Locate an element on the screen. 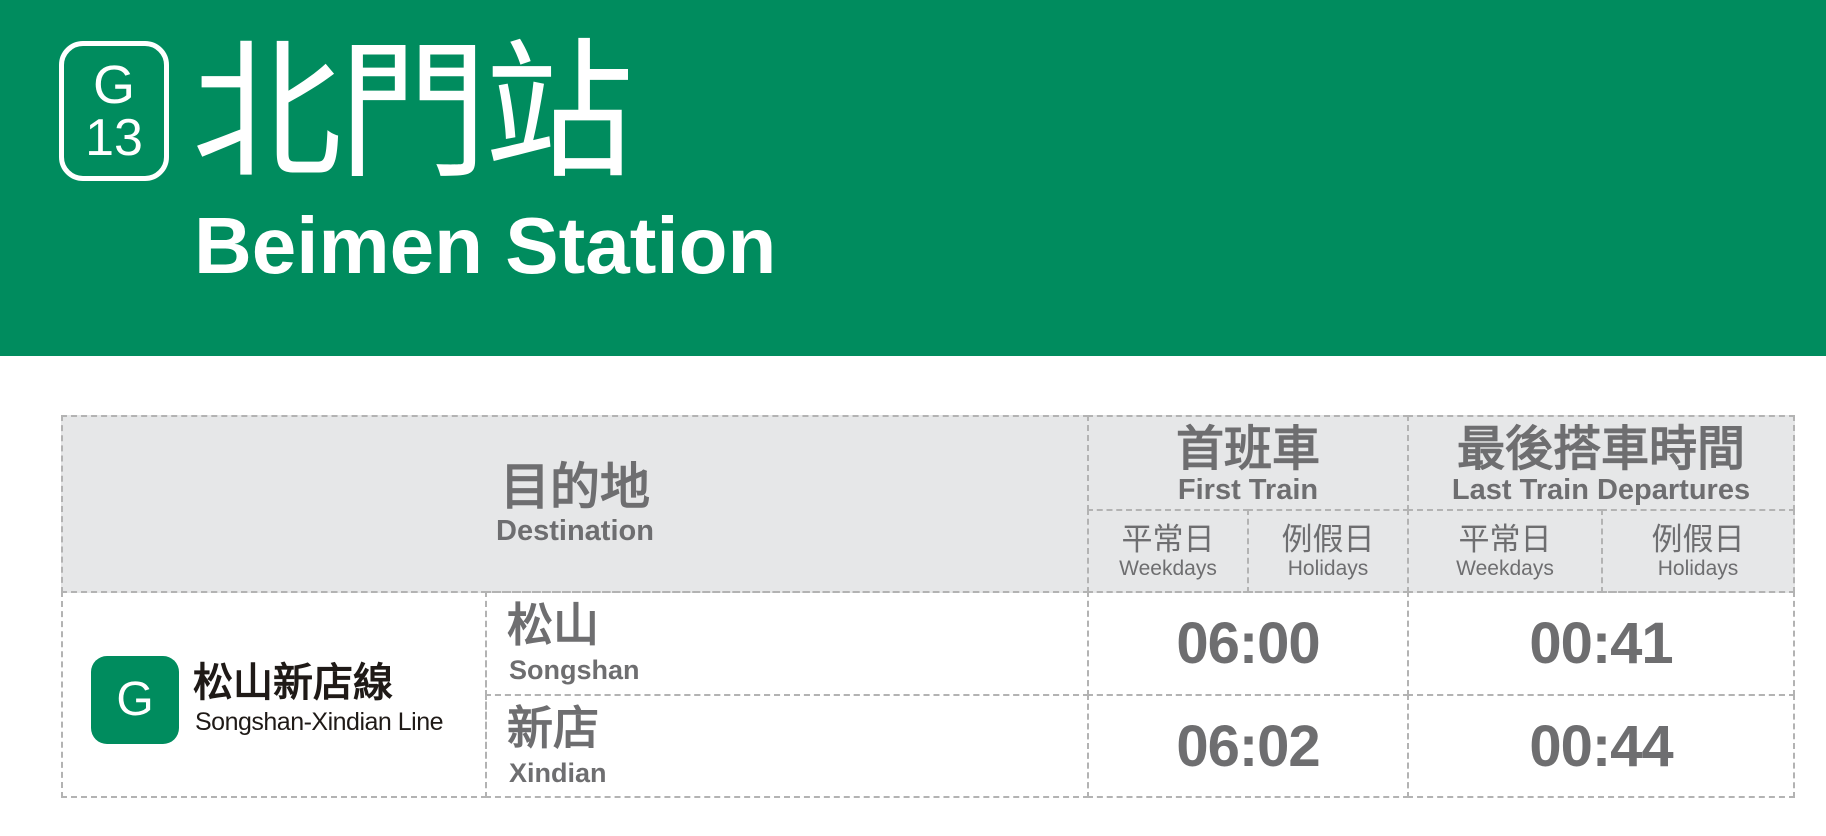 Image resolution: width=1826 pixels, height=836 pixels. line-cell: G 松山新店線 Songshan-Xindian Line is located at coordinates (274, 694).